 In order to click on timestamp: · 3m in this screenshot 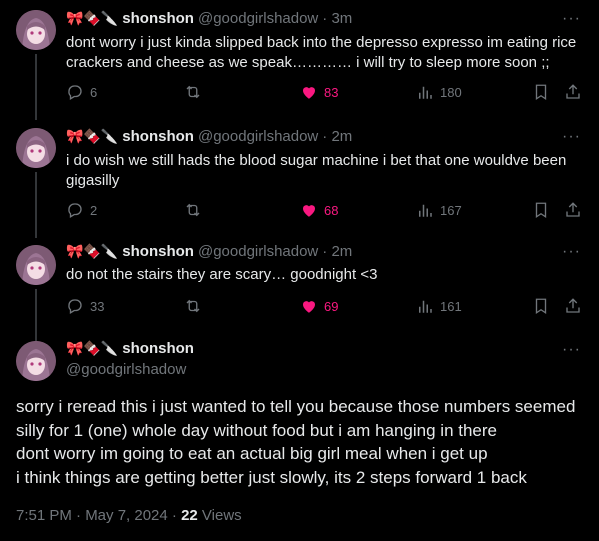, I will do `click(337, 18)`.